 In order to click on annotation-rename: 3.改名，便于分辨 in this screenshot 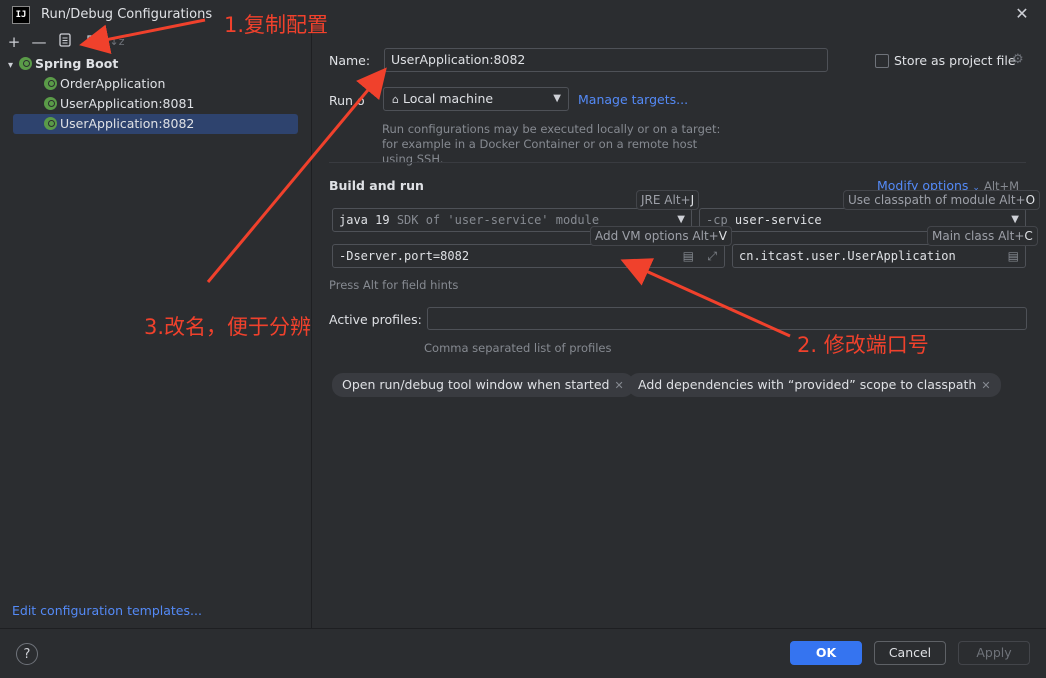, I will do `click(228, 327)`.